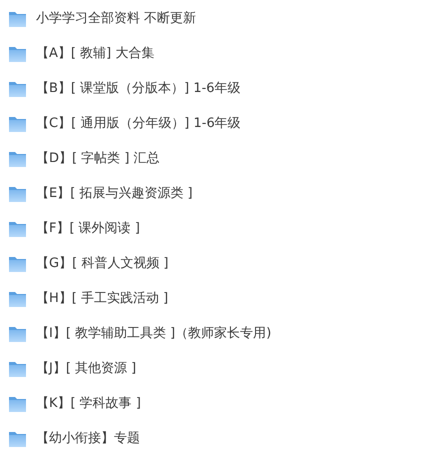 This screenshot has width=428, height=460. I want to click on folder-name: 【幼小衔接】专题, so click(88, 439).